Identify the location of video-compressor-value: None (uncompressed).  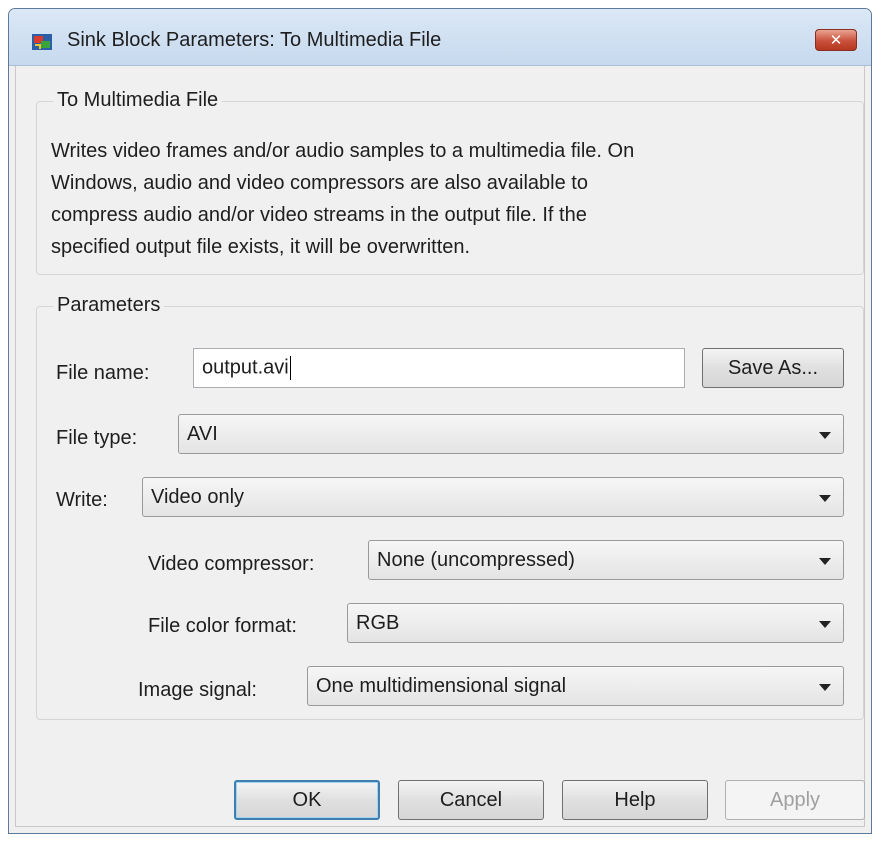
(476, 560).